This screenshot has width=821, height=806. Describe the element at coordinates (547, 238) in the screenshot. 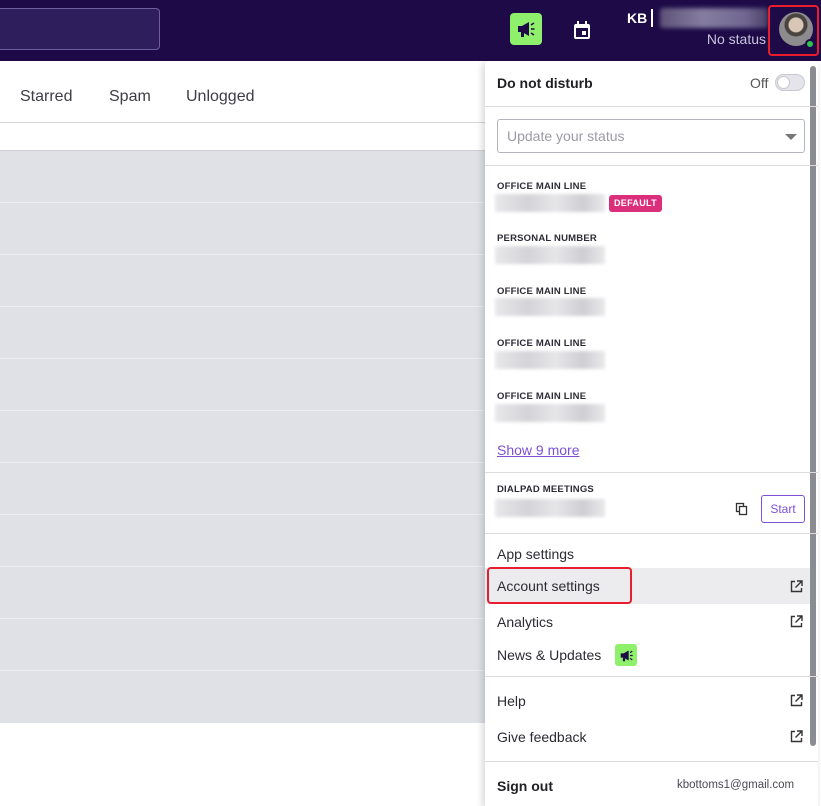

I see `line-label: PERSONAL NUMBER` at that location.